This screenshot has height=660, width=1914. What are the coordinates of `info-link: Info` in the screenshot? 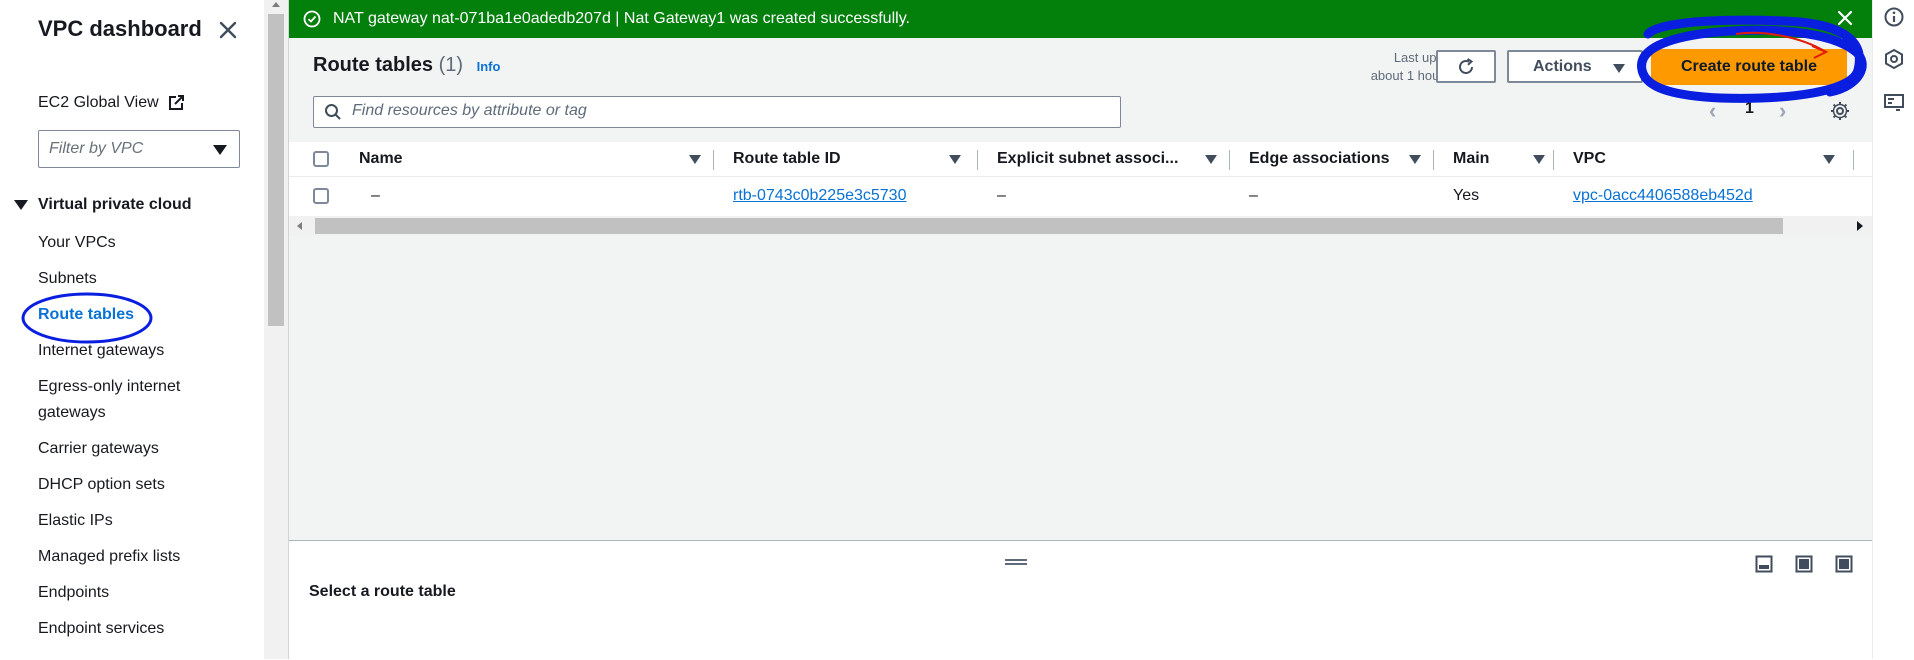 It's located at (489, 66).